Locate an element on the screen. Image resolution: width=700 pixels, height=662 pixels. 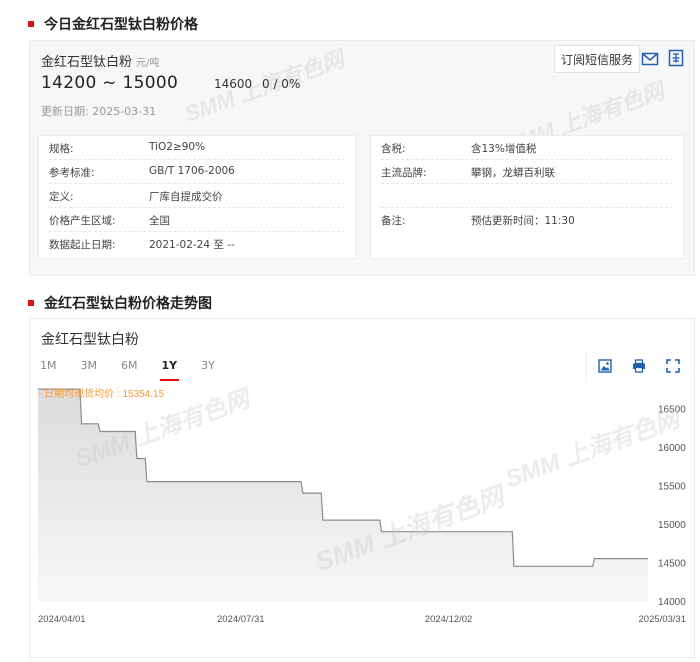
update-date-value: 2025-03-31 is located at coordinates (124, 111).